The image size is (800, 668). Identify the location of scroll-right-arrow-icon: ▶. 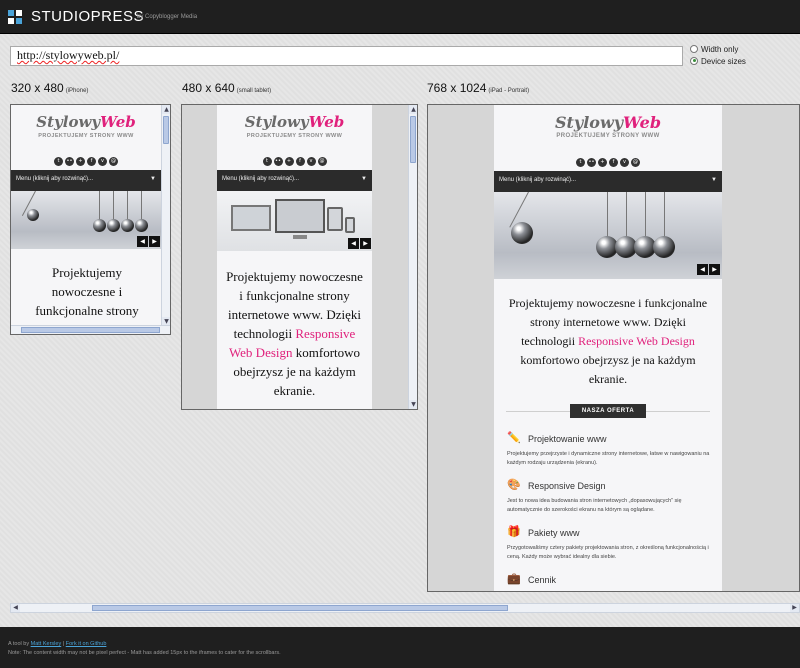
(794, 608).